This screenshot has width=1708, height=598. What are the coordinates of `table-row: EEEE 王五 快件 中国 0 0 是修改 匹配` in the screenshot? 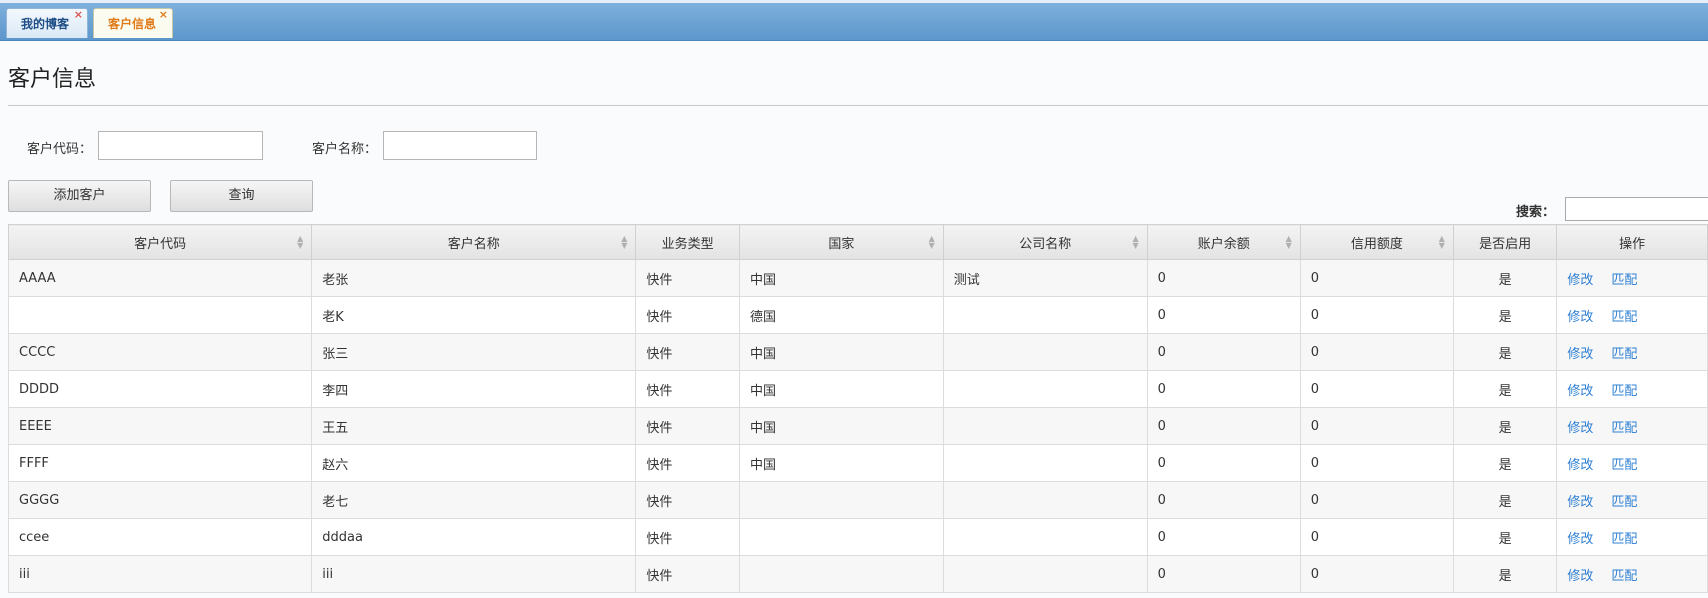 It's located at (857, 426).